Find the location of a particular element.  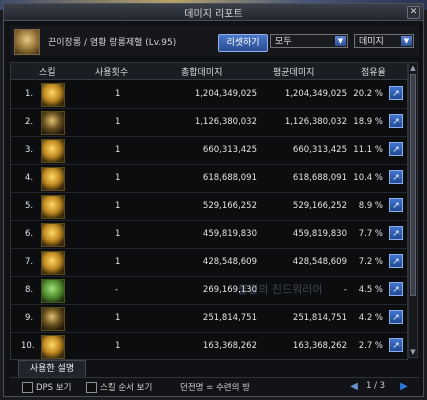

skill-order-checkbox is located at coordinates (91, 387).